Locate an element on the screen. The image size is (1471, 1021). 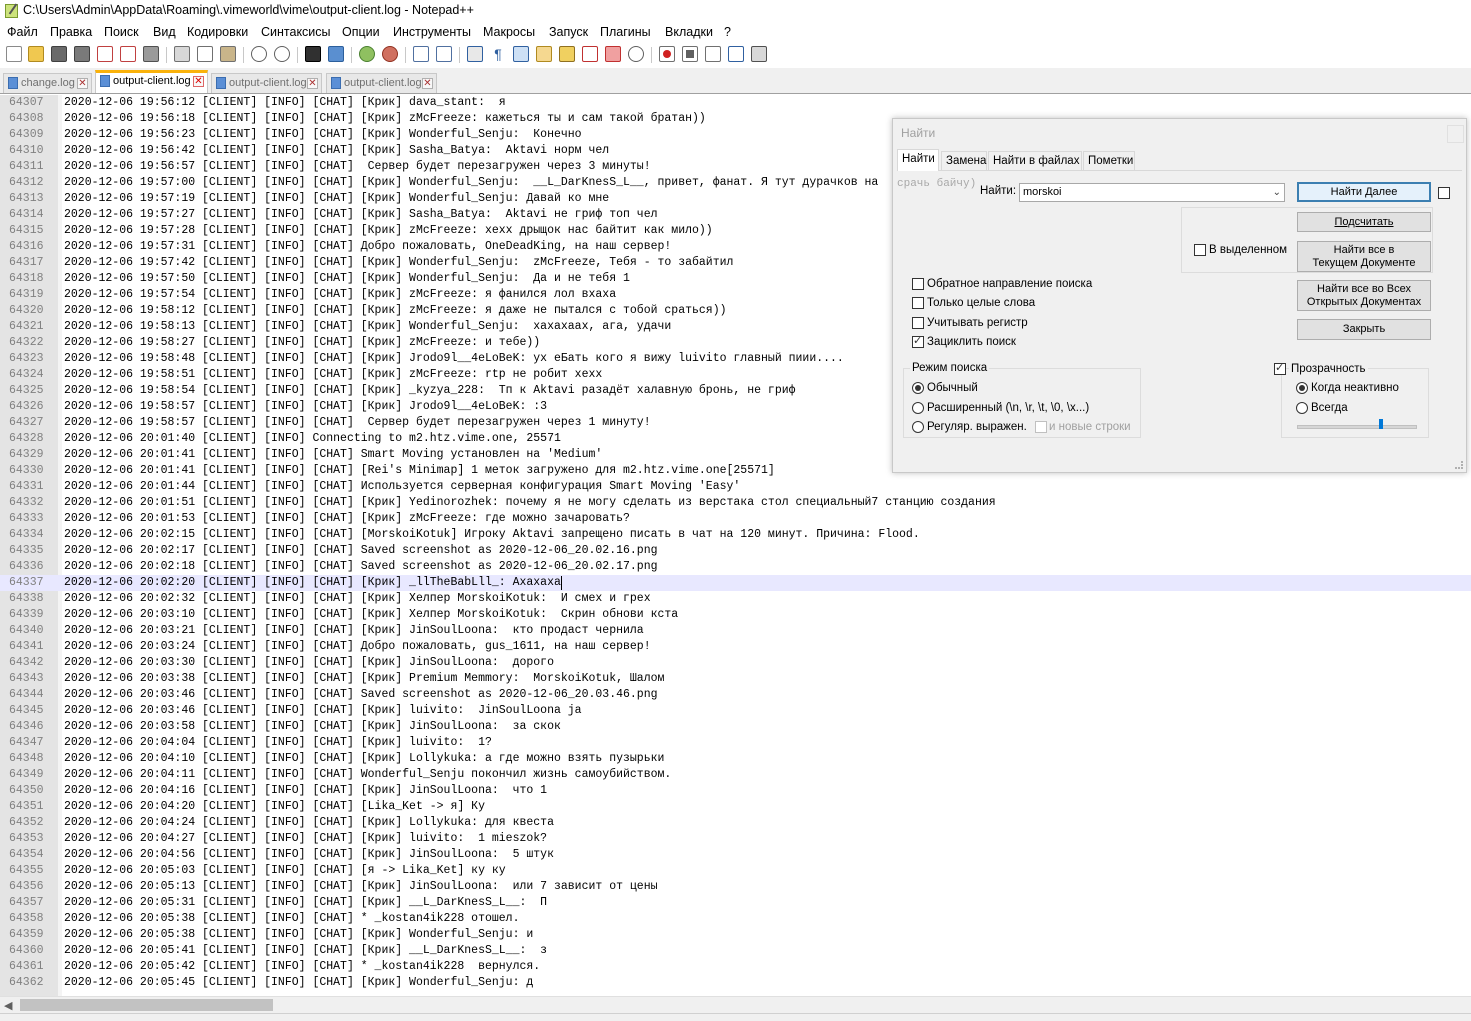
menu-macros: Макросы is located at coordinates (509, 32).